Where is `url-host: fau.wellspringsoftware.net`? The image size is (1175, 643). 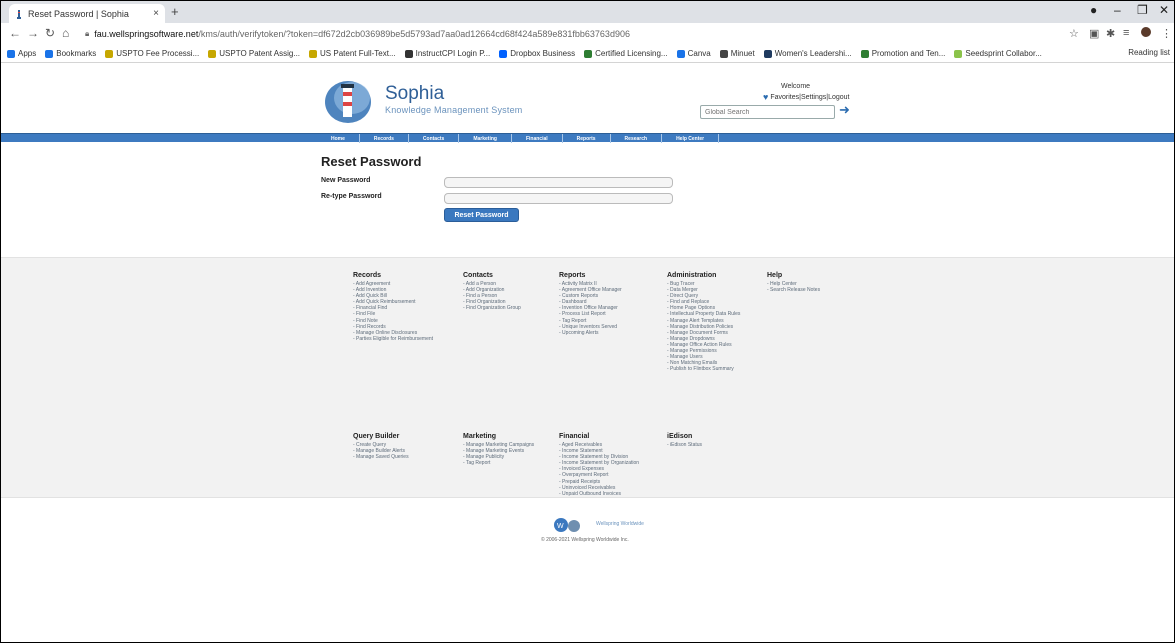
url-host: fau.wellspringsoftware.net is located at coordinates (146, 34).